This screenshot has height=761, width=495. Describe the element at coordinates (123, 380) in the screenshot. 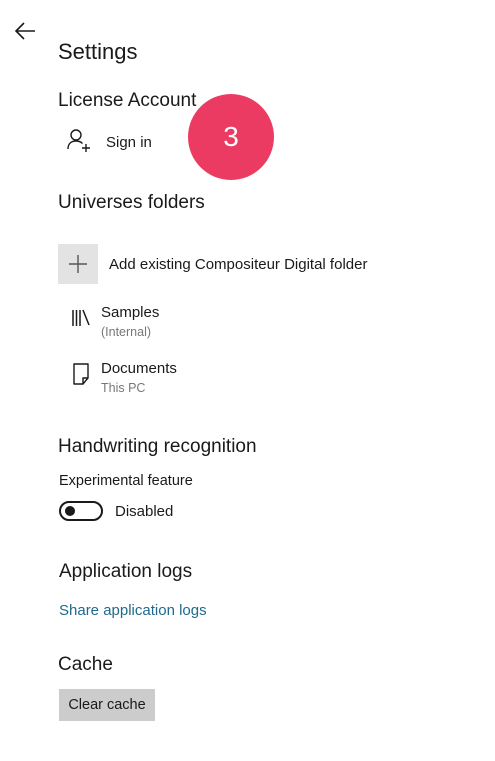

I see `folder-item-documents: Documents This PC` at that location.